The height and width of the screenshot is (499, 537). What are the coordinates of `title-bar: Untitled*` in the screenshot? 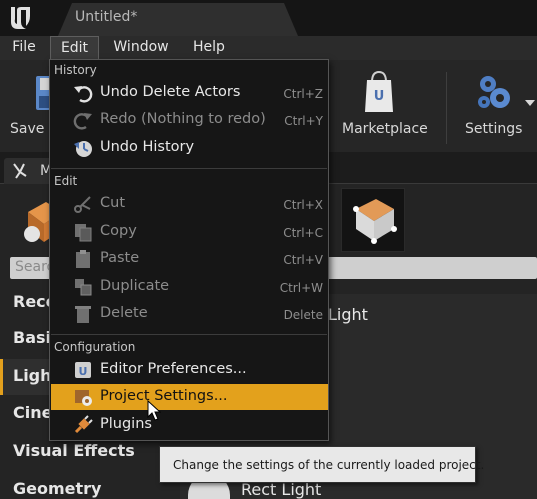 It's located at (268, 18).